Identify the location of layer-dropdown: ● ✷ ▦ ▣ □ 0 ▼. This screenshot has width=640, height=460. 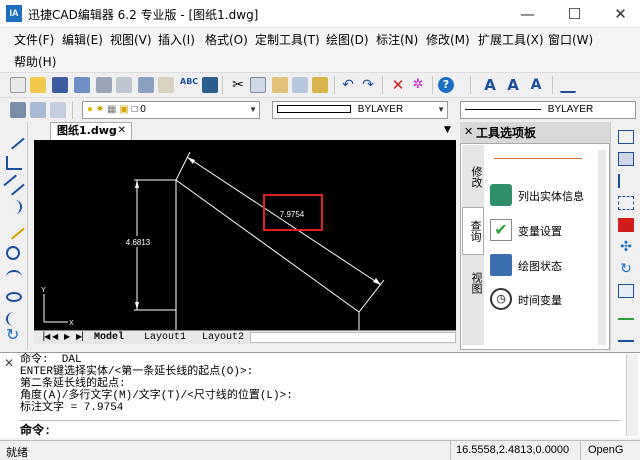
(171, 110).